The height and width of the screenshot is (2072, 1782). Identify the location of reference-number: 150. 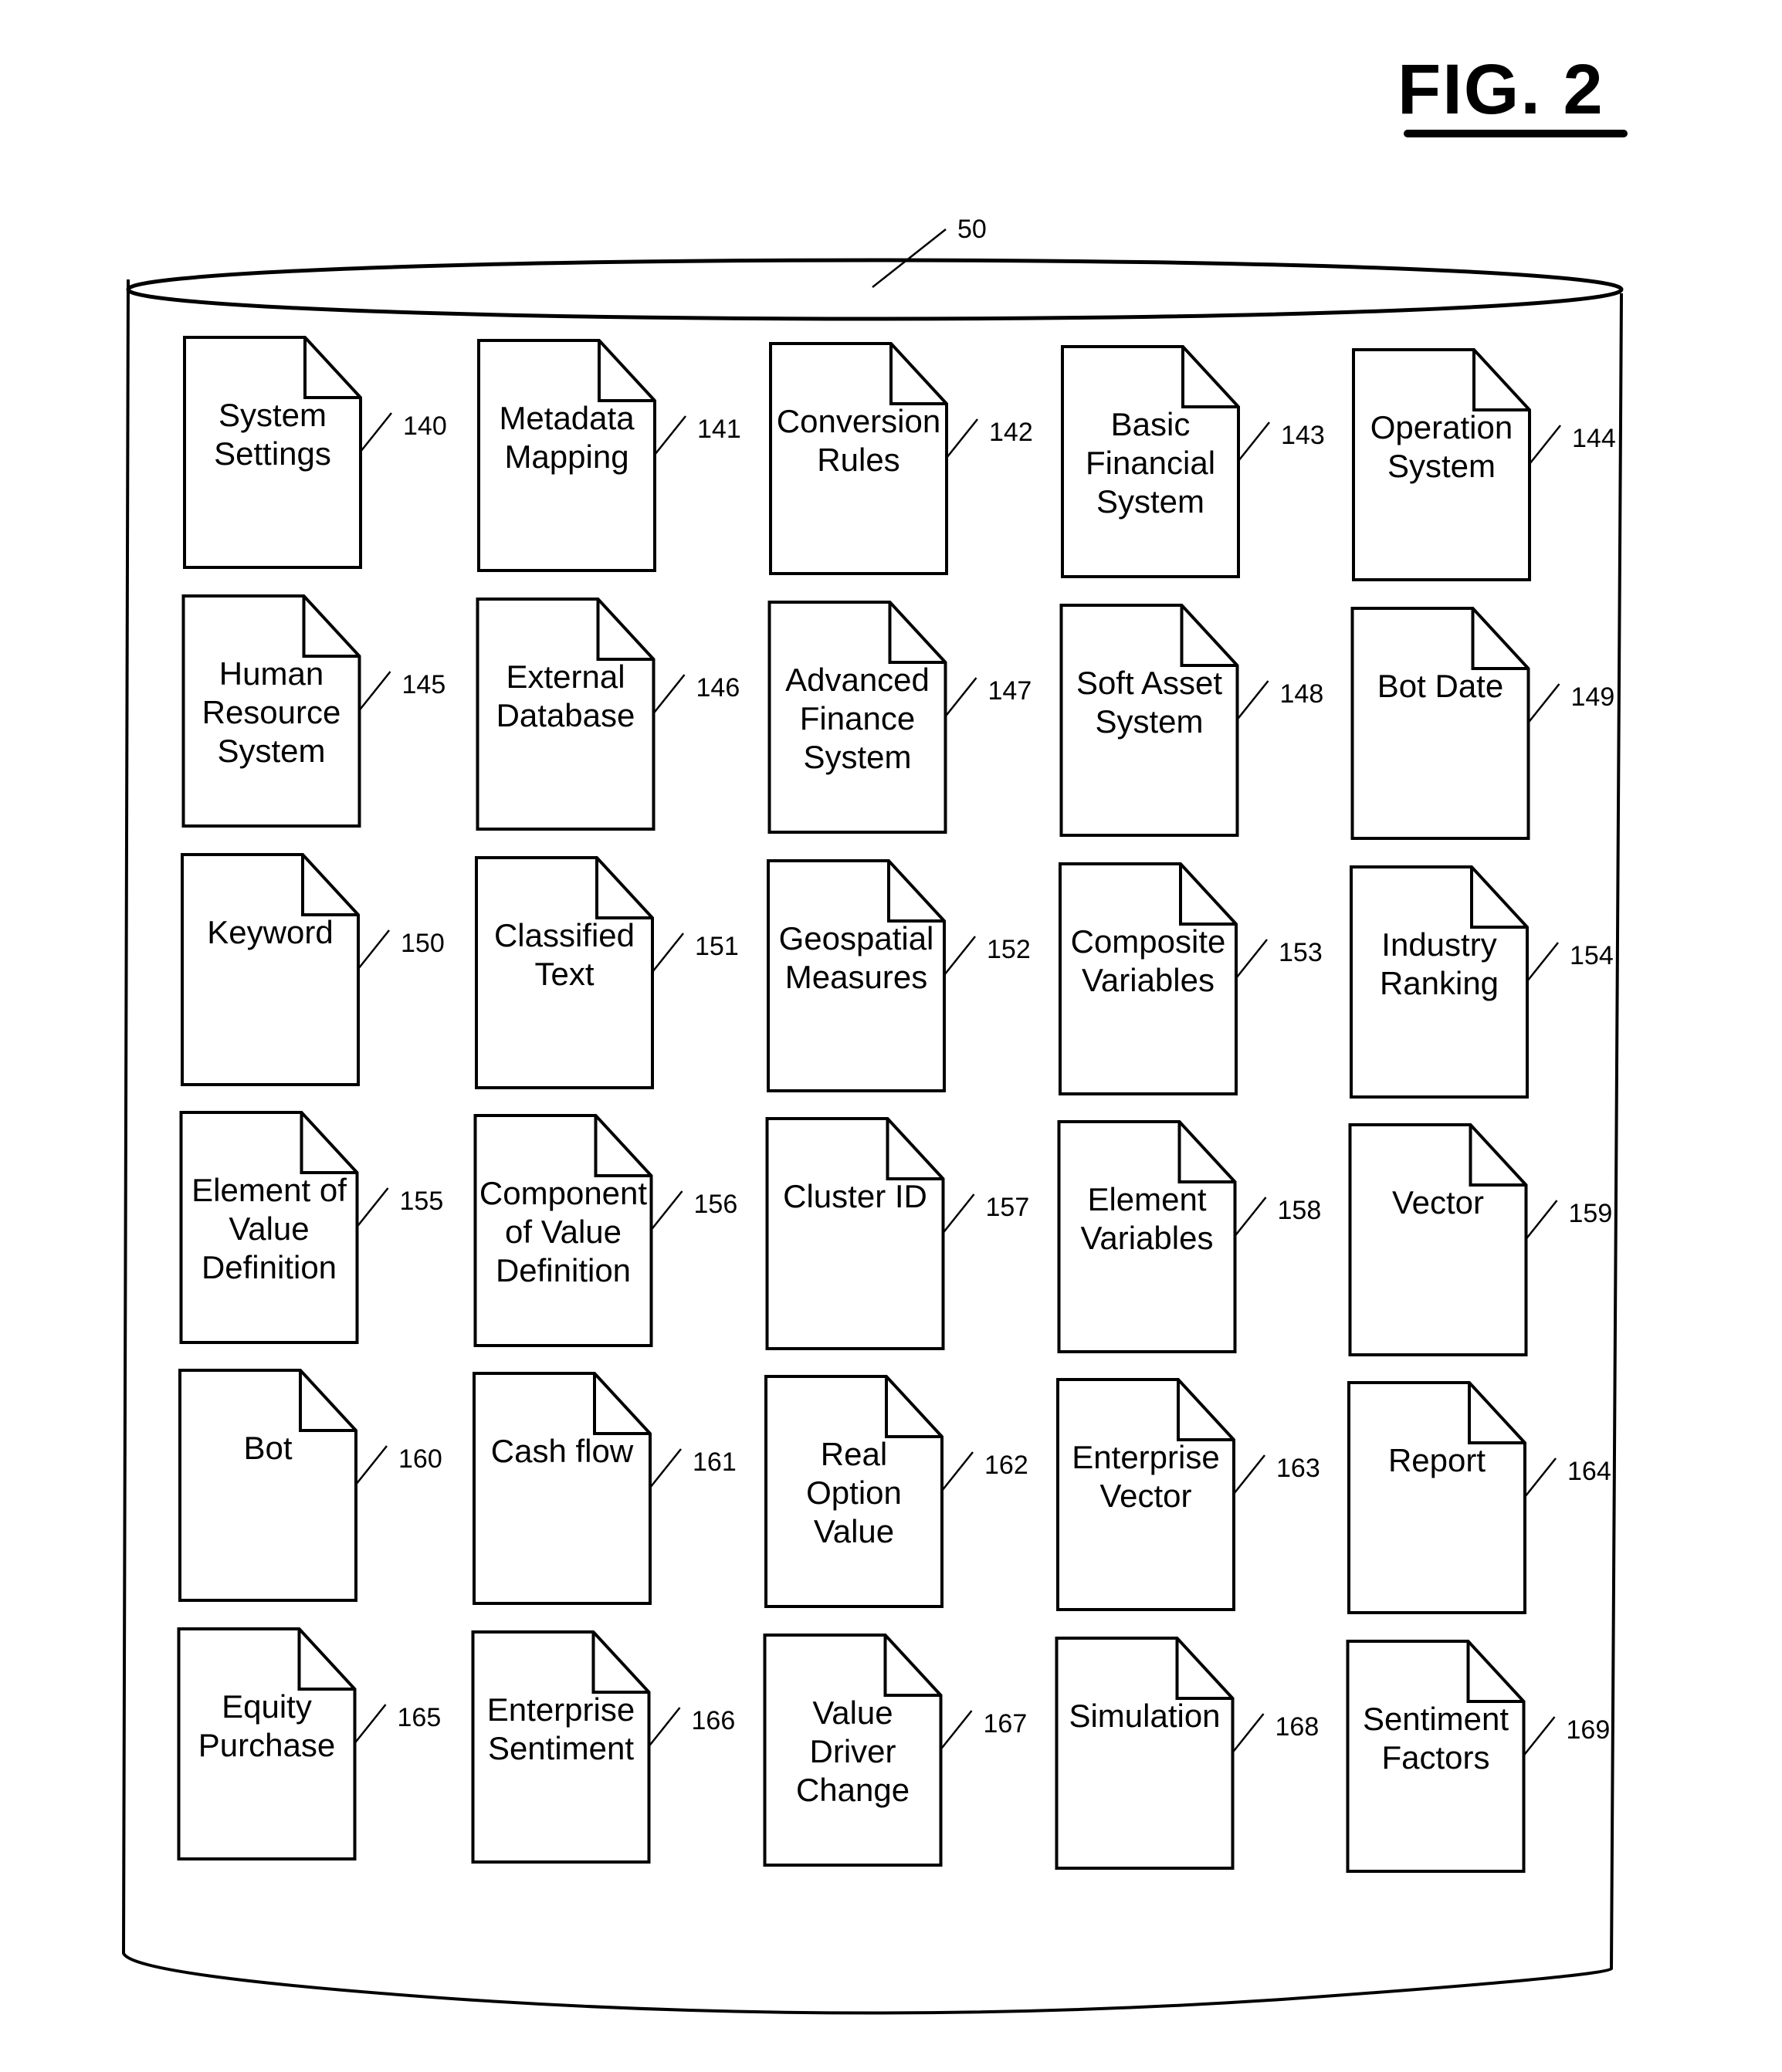
(423, 943).